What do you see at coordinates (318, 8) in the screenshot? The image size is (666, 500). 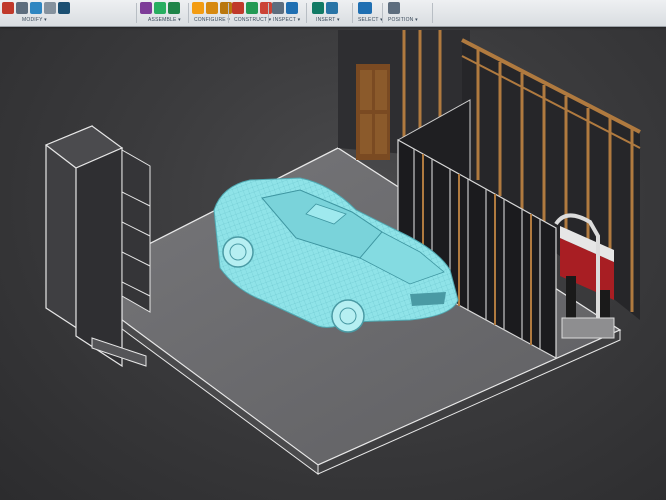 I see `insert-derive-icon` at bounding box center [318, 8].